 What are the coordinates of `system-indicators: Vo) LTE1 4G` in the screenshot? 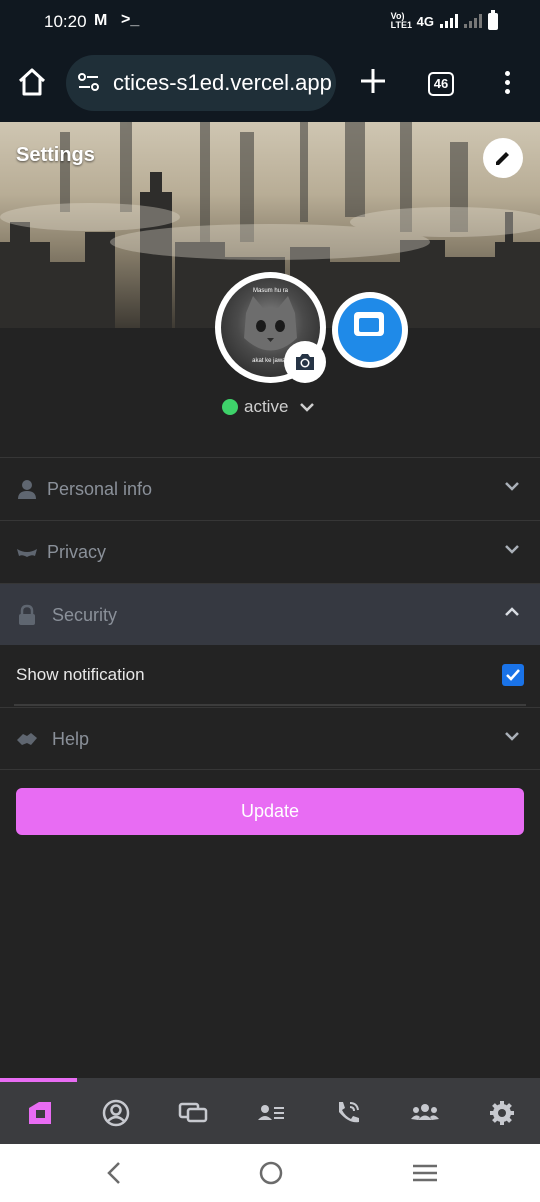 It's located at (444, 19).